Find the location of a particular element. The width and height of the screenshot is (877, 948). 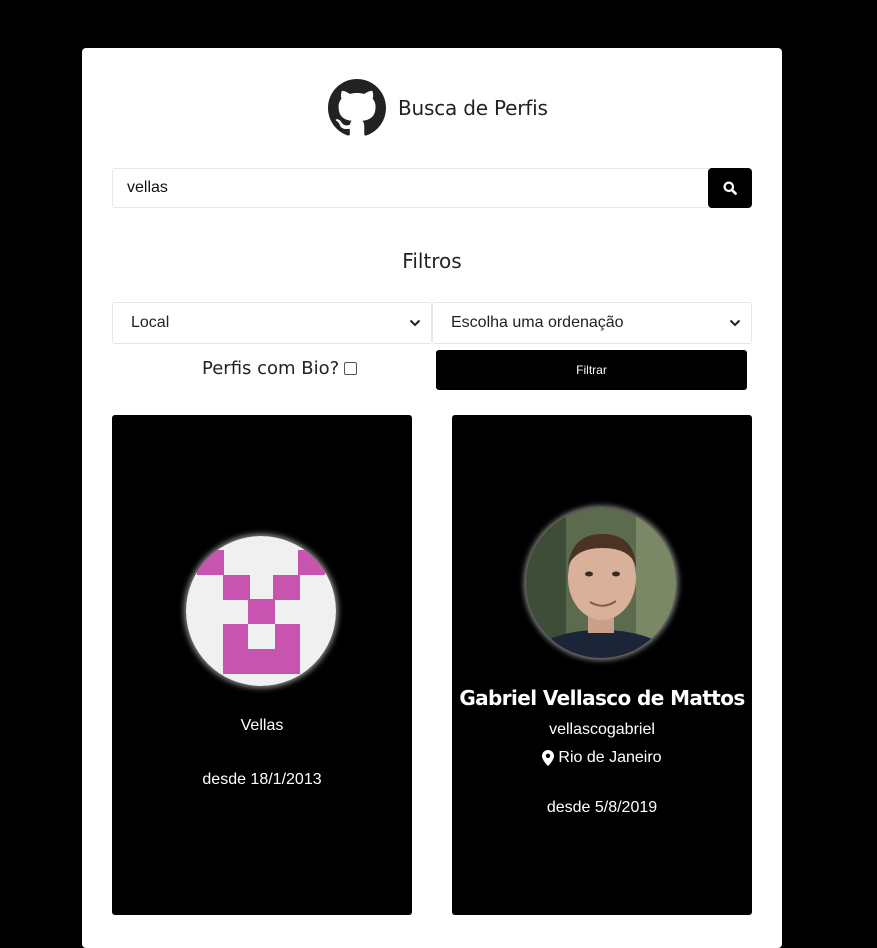

header: Busca de Perfis is located at coordinates (438, 108).